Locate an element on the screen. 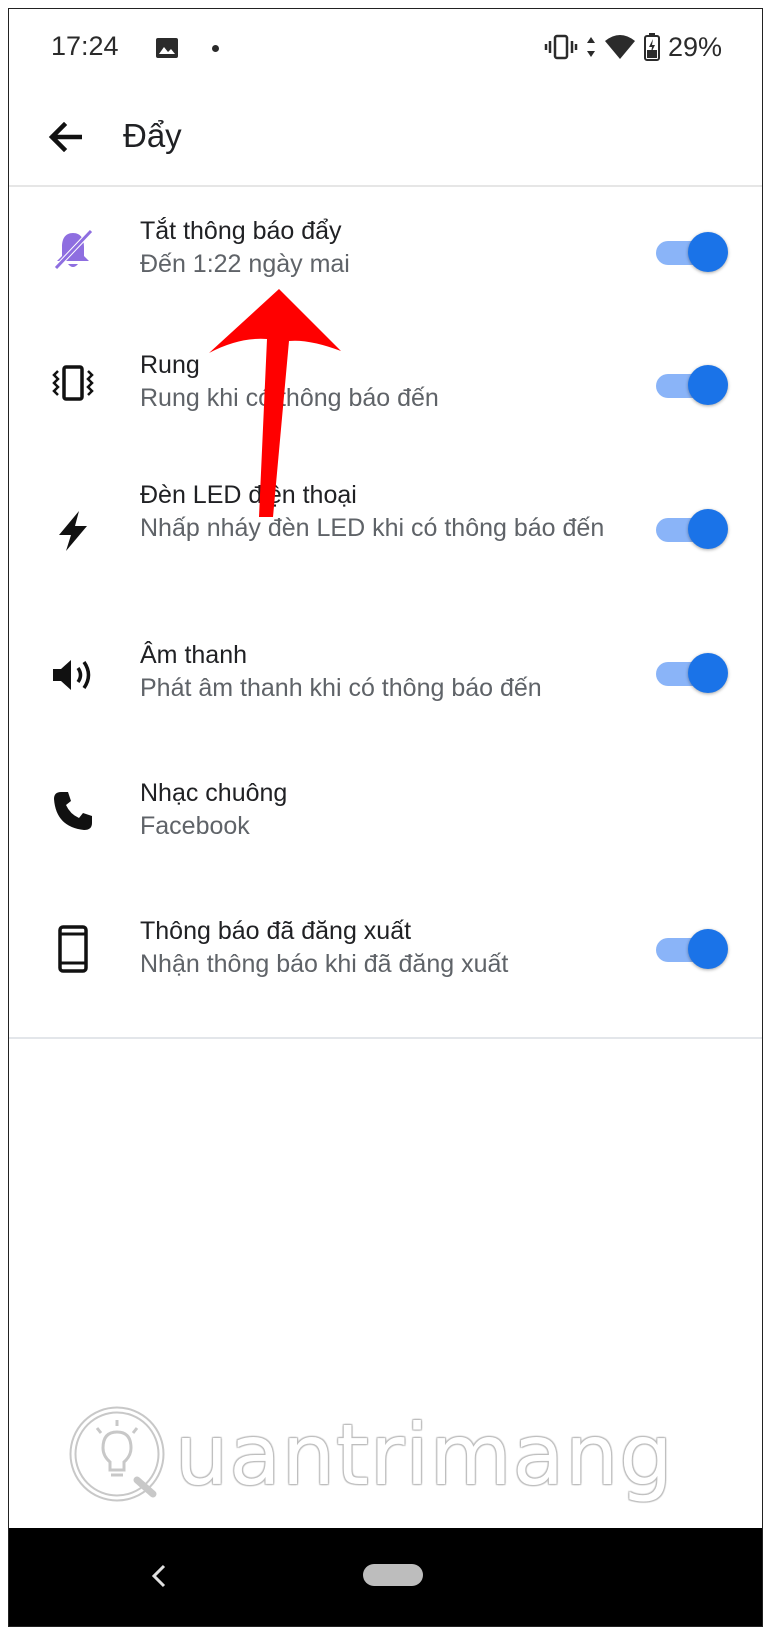 The height and width of the screenshot is (1635, 771). setting-text: Tắt thông báo đẩy Đến 1:22 ngày mai is located at coordinates (386, 248).